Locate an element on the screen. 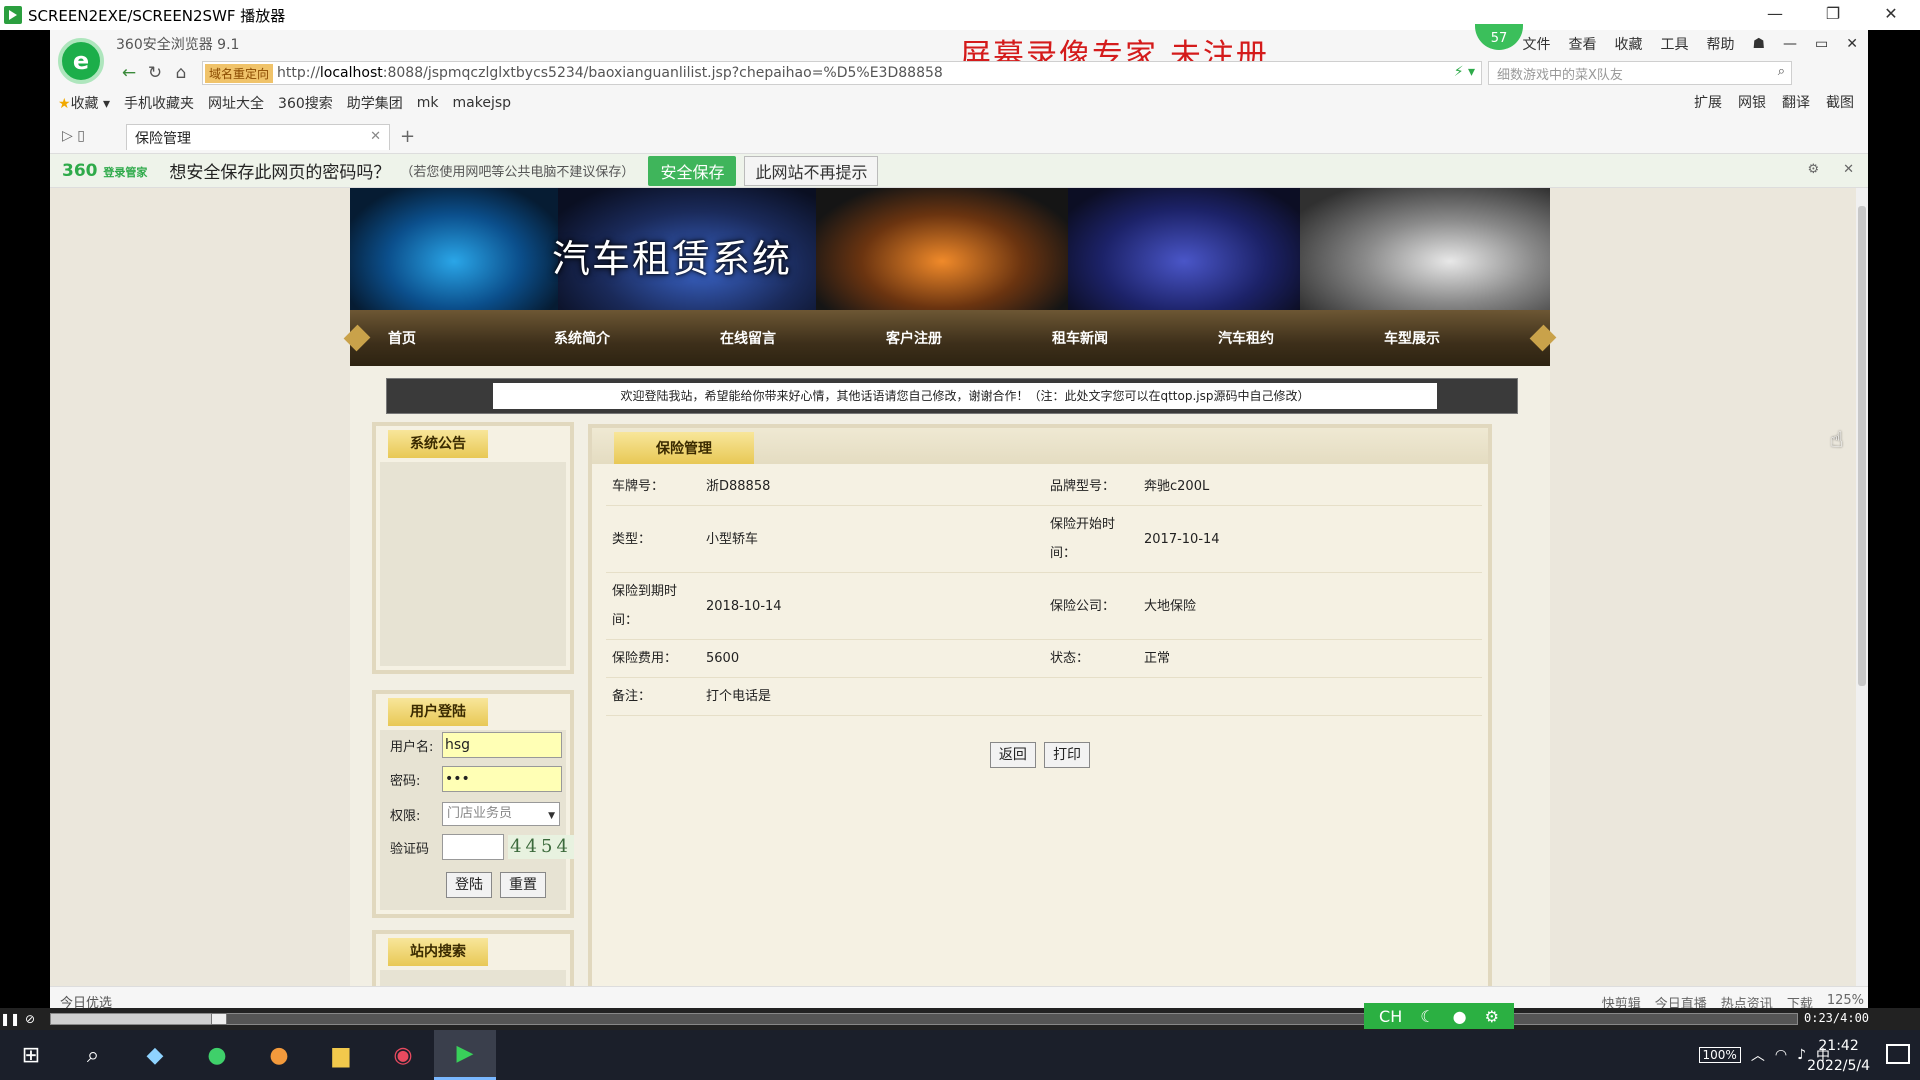 The height and width of the screenshot is (1080, 1920). tool-translate: 翻译 is located at coordinates (1796, 102).